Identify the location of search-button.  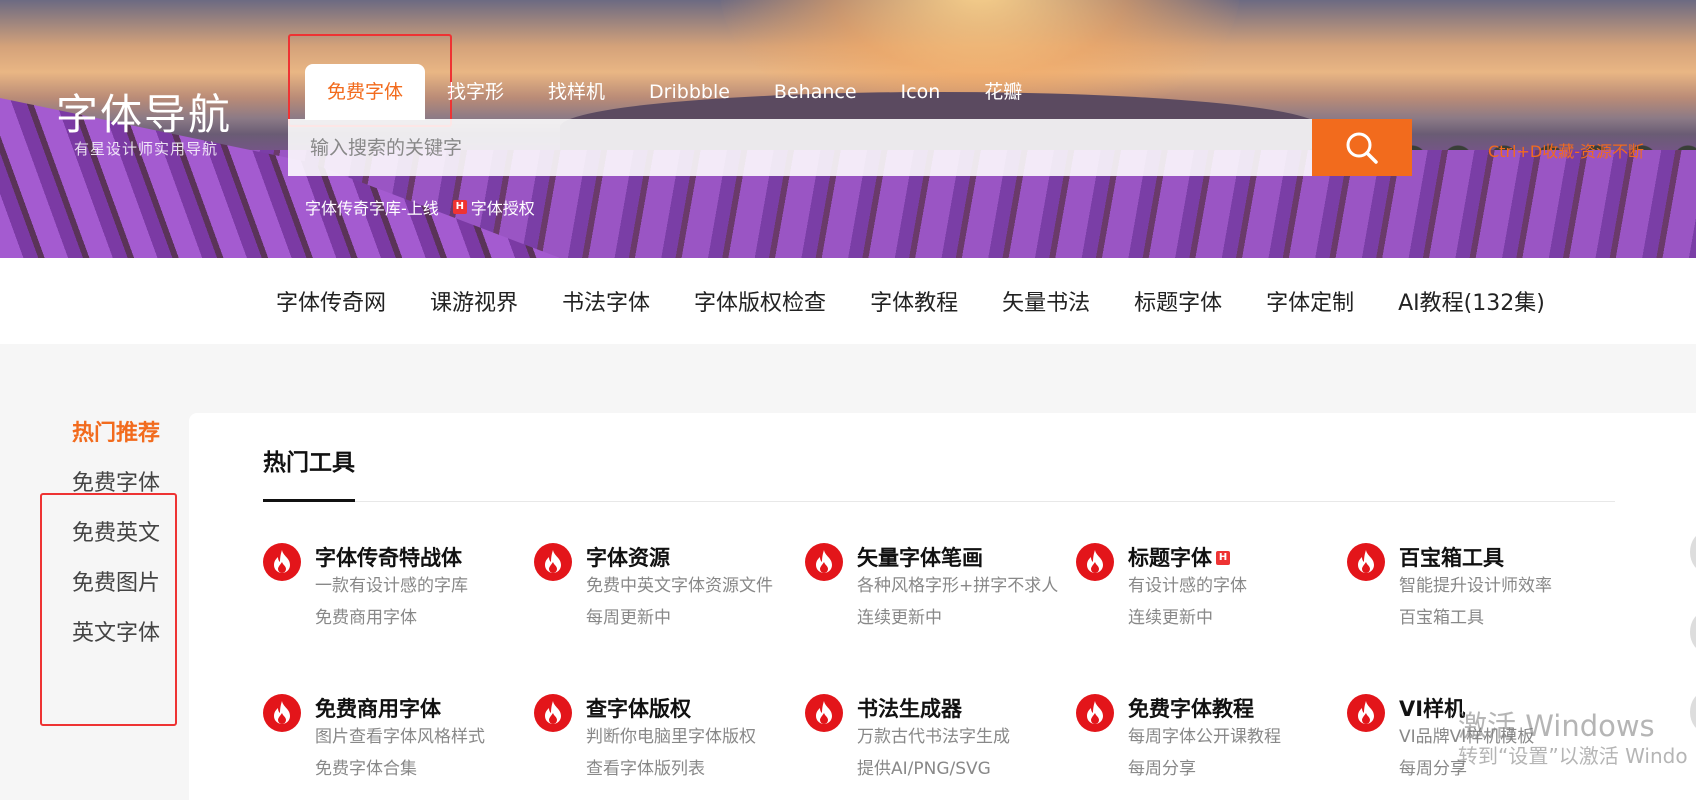
(1362, 147).